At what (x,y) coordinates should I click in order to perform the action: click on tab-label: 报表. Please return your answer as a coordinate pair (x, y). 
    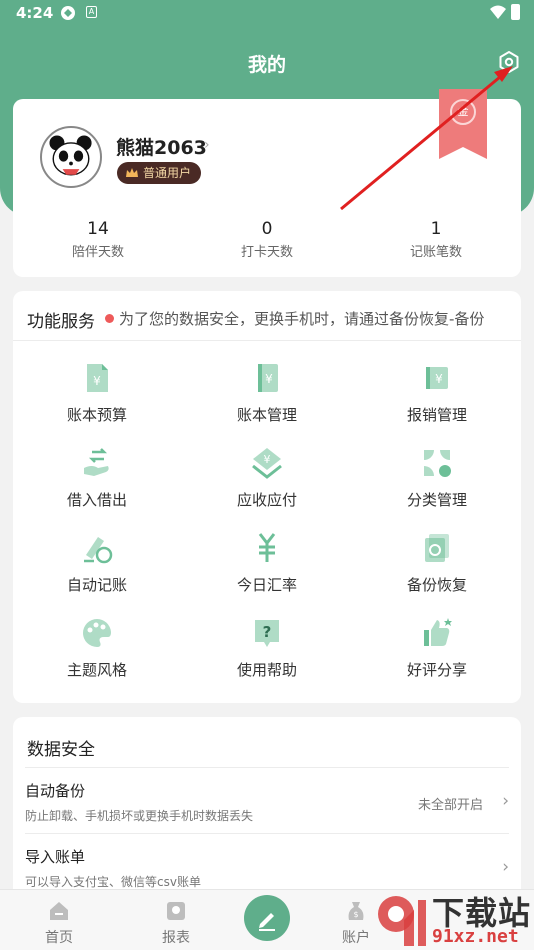
    Looking at the image, I should click on (176, 938).